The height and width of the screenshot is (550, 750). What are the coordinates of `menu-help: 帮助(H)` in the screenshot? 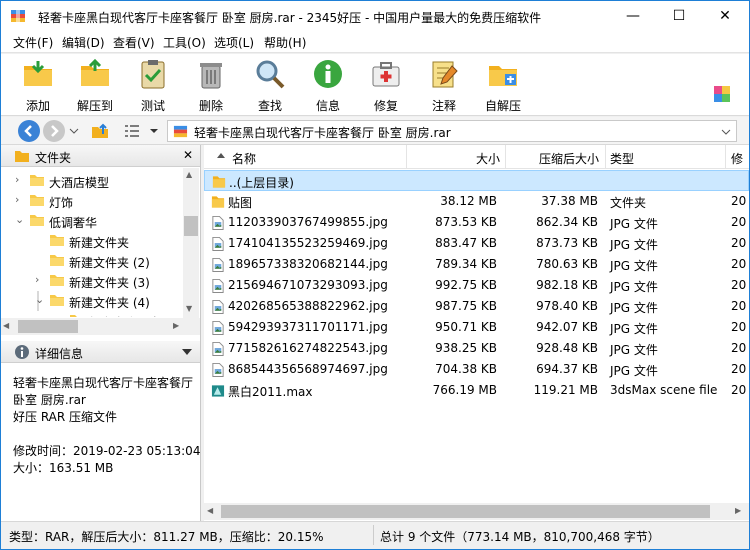 It's located at (285, 42).